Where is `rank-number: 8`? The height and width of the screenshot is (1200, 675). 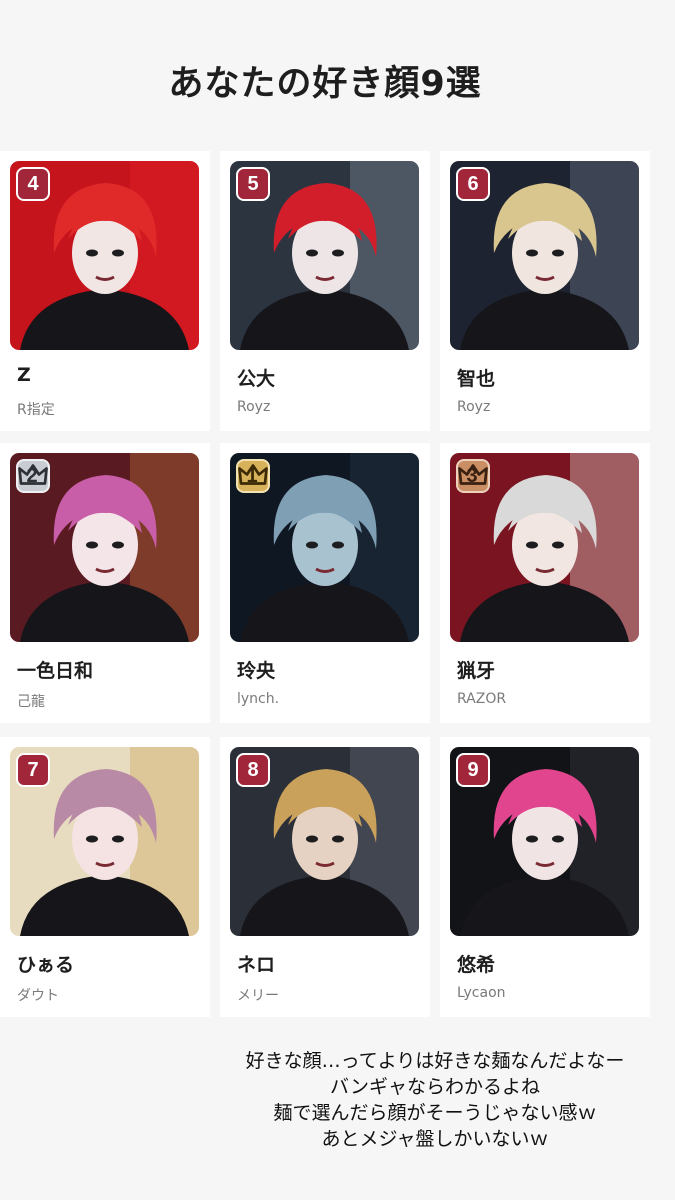 rank-number: 8 is located at coordinates (253, 769).